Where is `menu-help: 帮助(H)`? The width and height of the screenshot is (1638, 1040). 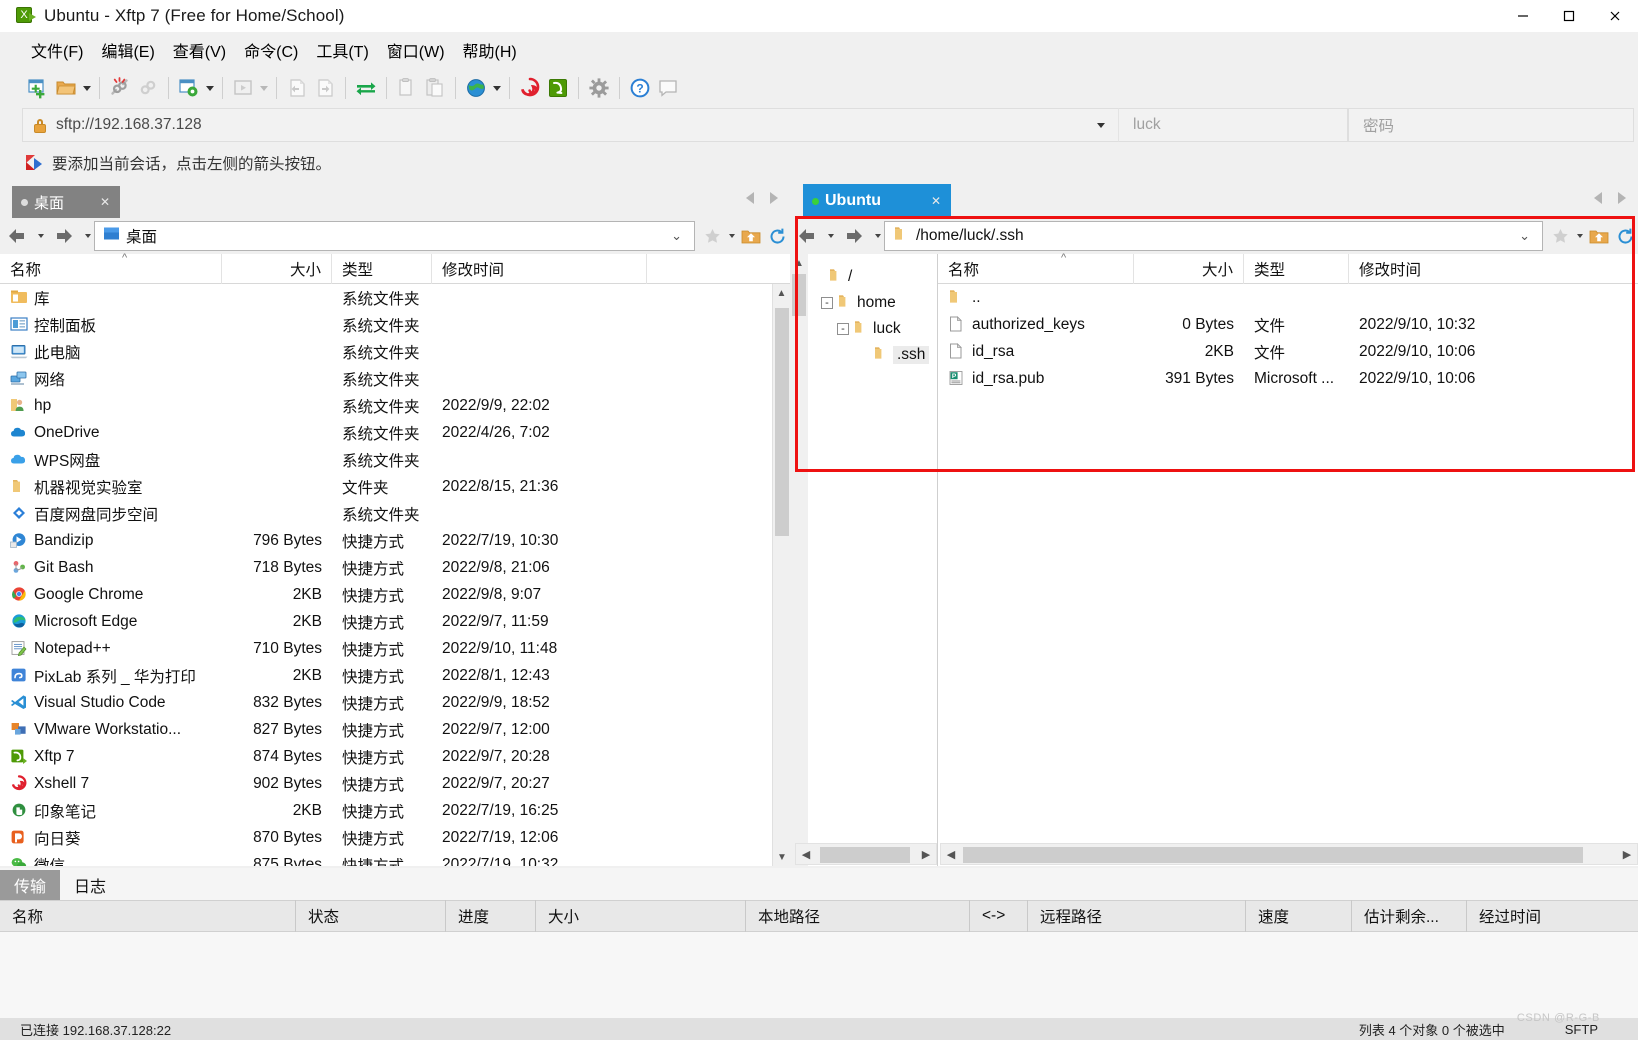 menu-help: 帮助(H) is located at coordinates (490, 50).